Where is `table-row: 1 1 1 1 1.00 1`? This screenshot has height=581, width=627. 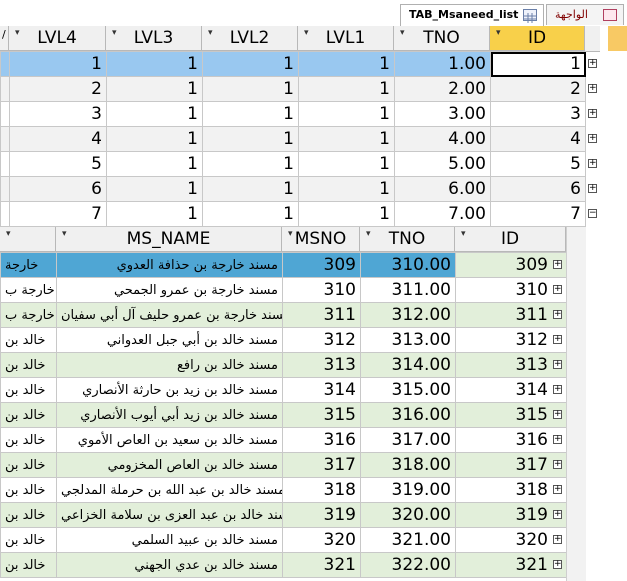 table-row: 1 1 1 1 1.00 1 is located at coordinates (293, 64).